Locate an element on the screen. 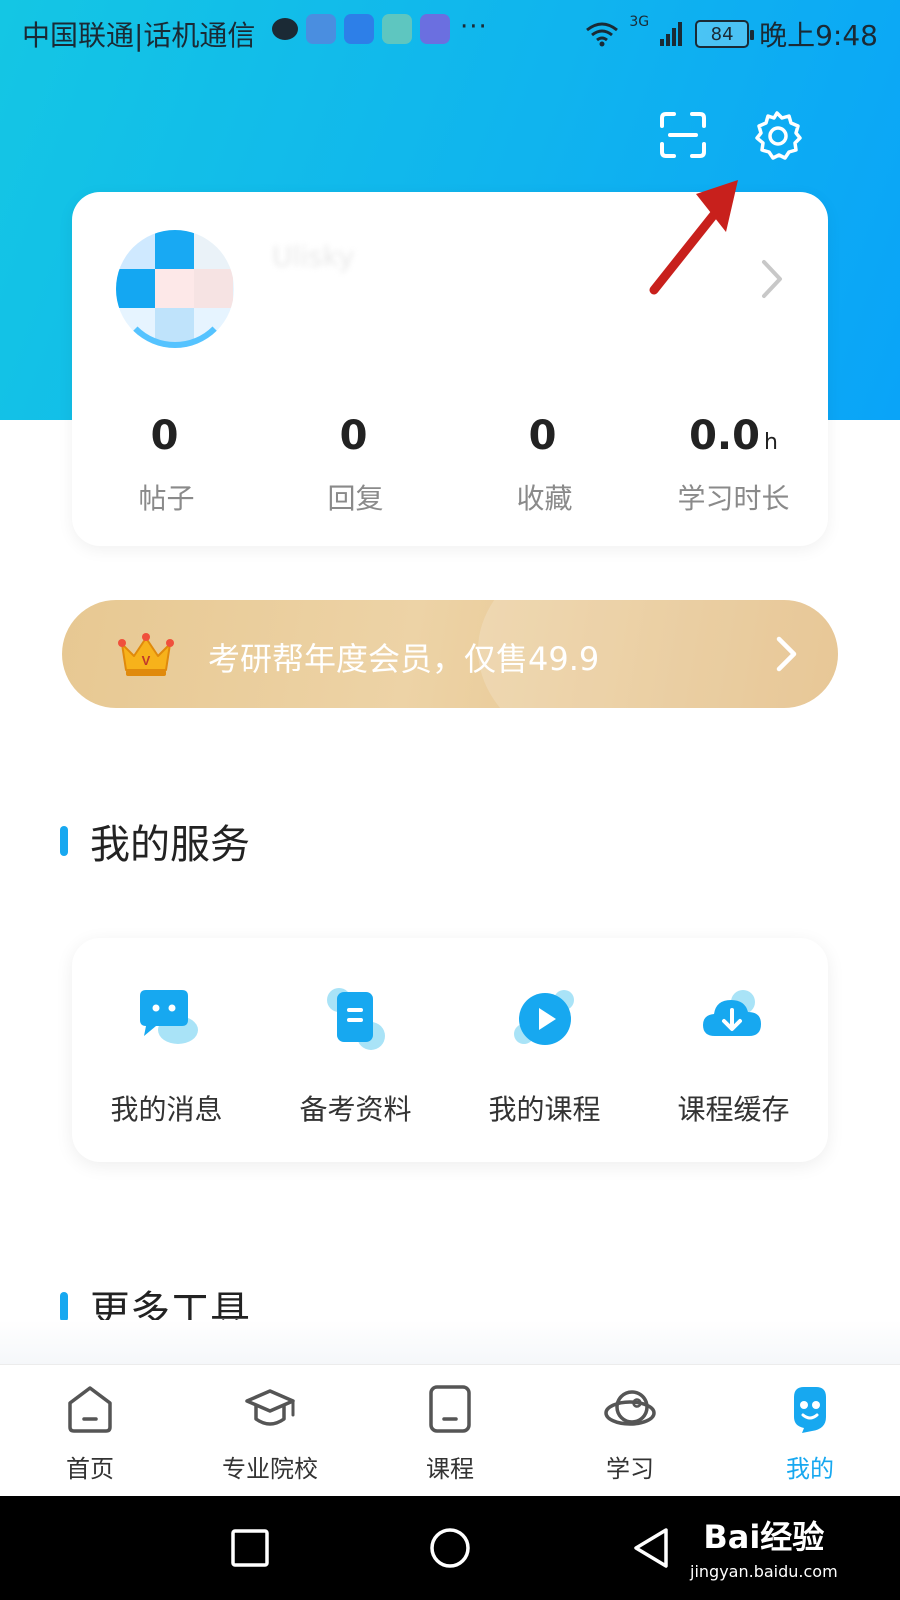 This screenshot has width=900, height=1600. back-button is located at coordinates (652, 1548).